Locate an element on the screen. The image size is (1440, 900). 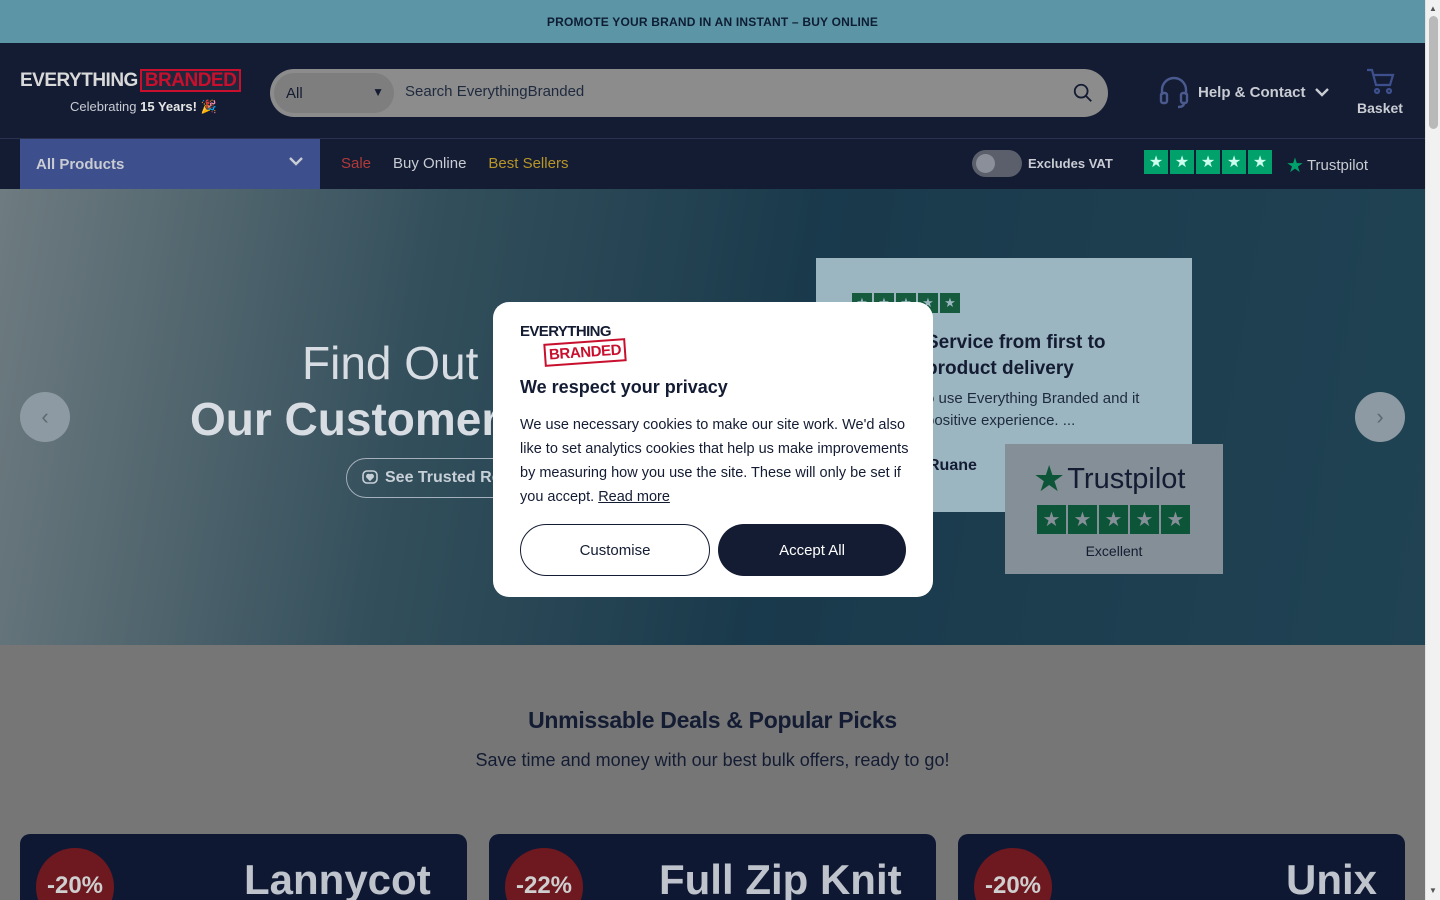
logo-part2: BRANDED is located at coordinates (190, 80).